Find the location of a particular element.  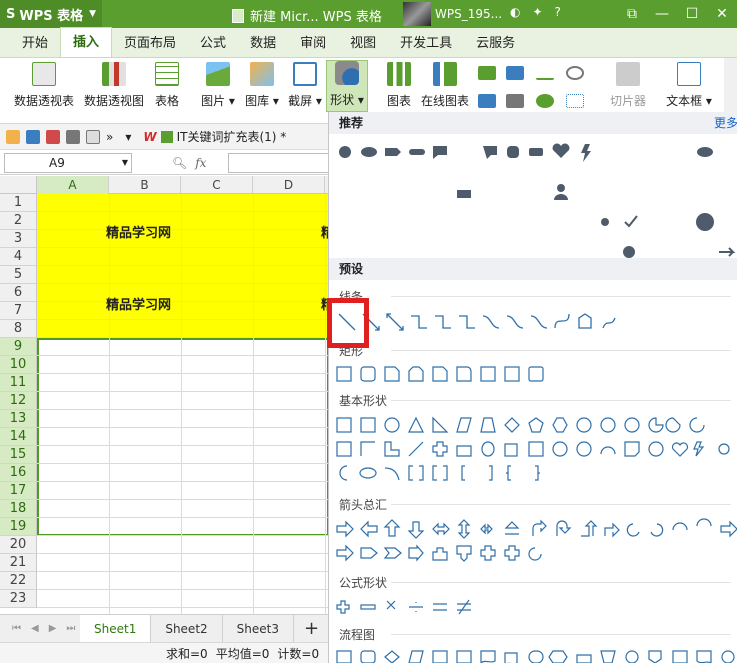

half-frame-shape is located at coordinates (367, 448).